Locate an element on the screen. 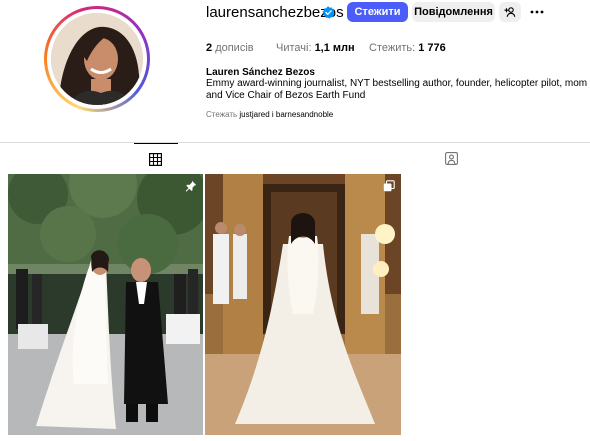  followers-count: 1,1 млн is located at coordinates (334, 48).